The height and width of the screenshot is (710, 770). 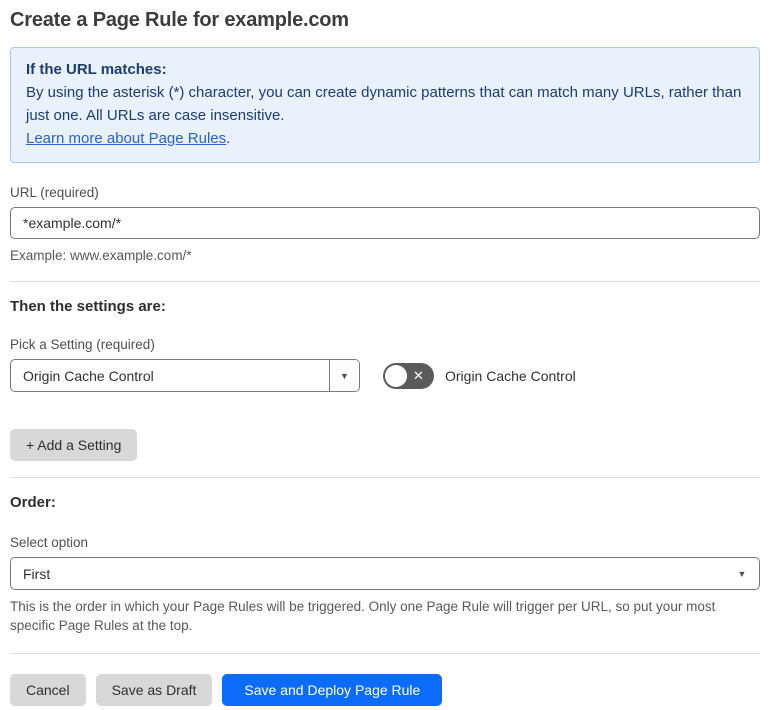 What do you see at coordinates (332, 690) in the screenshot?
I see `save-and-deploy-button: Save and Deploy Page Rule` at bounding box center [332, 690].